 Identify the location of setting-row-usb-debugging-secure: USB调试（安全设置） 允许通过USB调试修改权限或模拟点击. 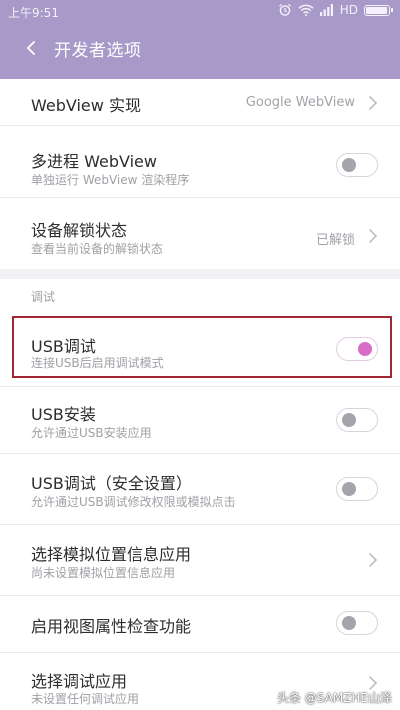
(200, 489).